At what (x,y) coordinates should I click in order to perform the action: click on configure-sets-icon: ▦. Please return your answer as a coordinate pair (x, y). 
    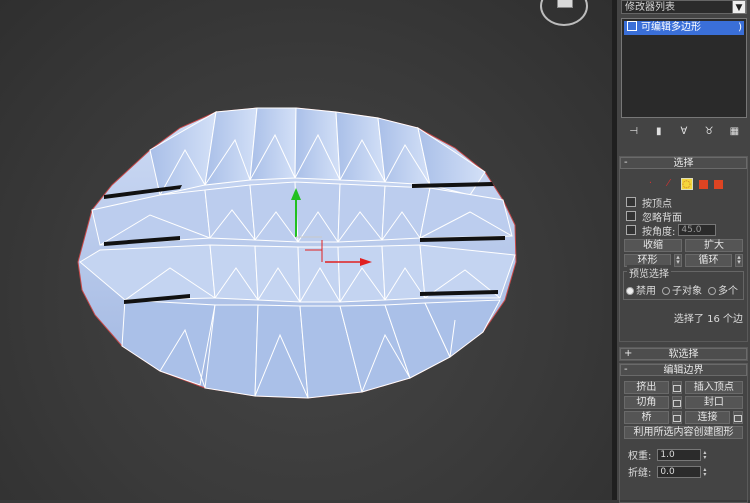
    Looking at the image, I should click on (734, 132).